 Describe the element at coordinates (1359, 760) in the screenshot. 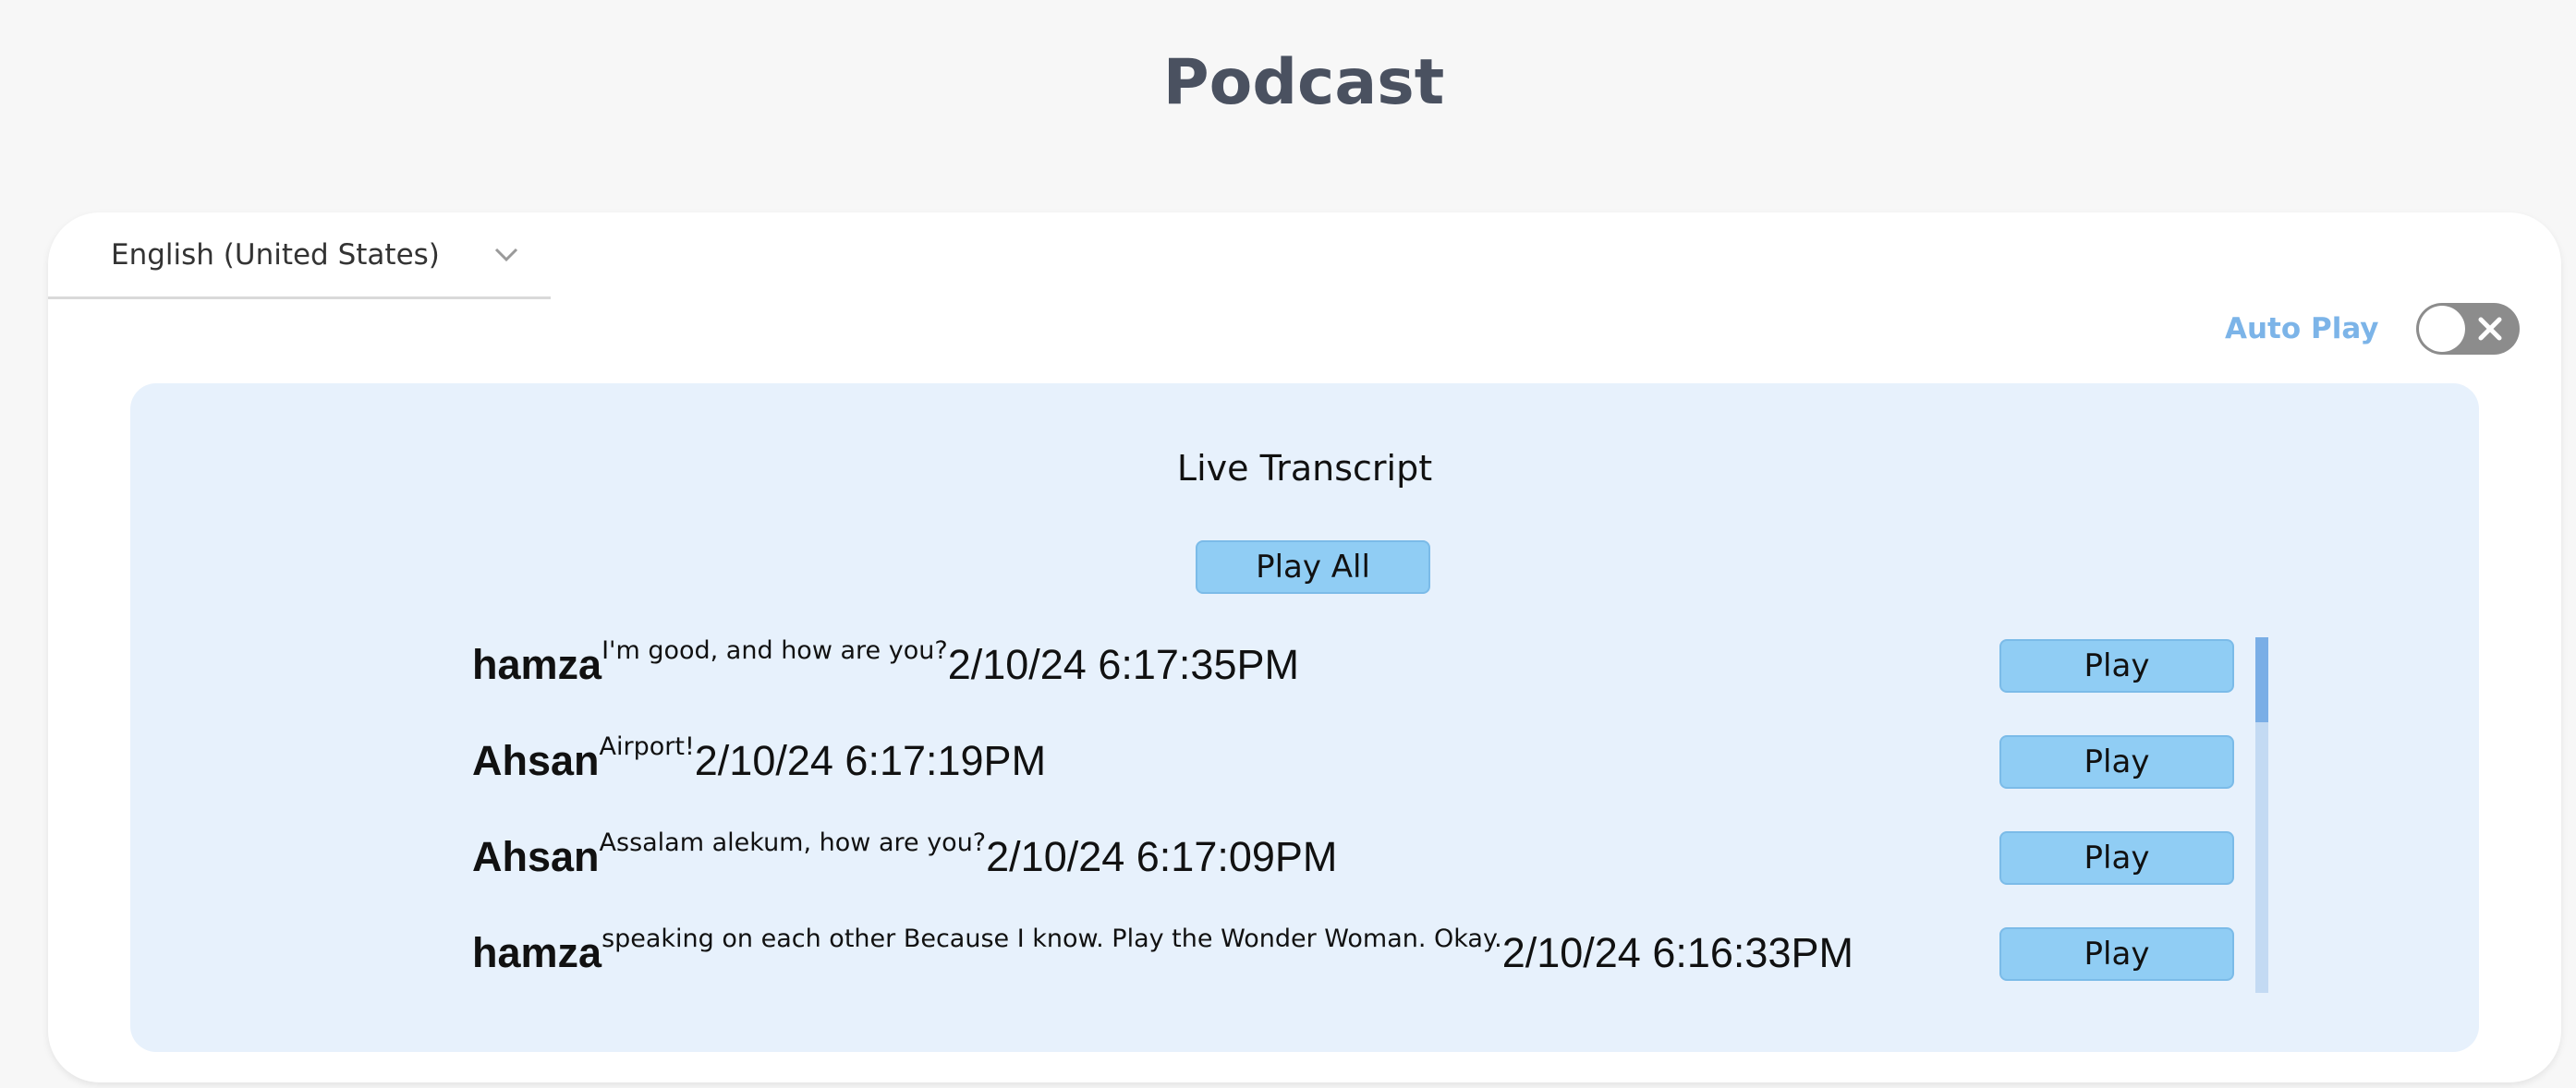

I see `transcript-row: Ahsan Airport! 2/10/24 6:17:19PM Play` at that location.